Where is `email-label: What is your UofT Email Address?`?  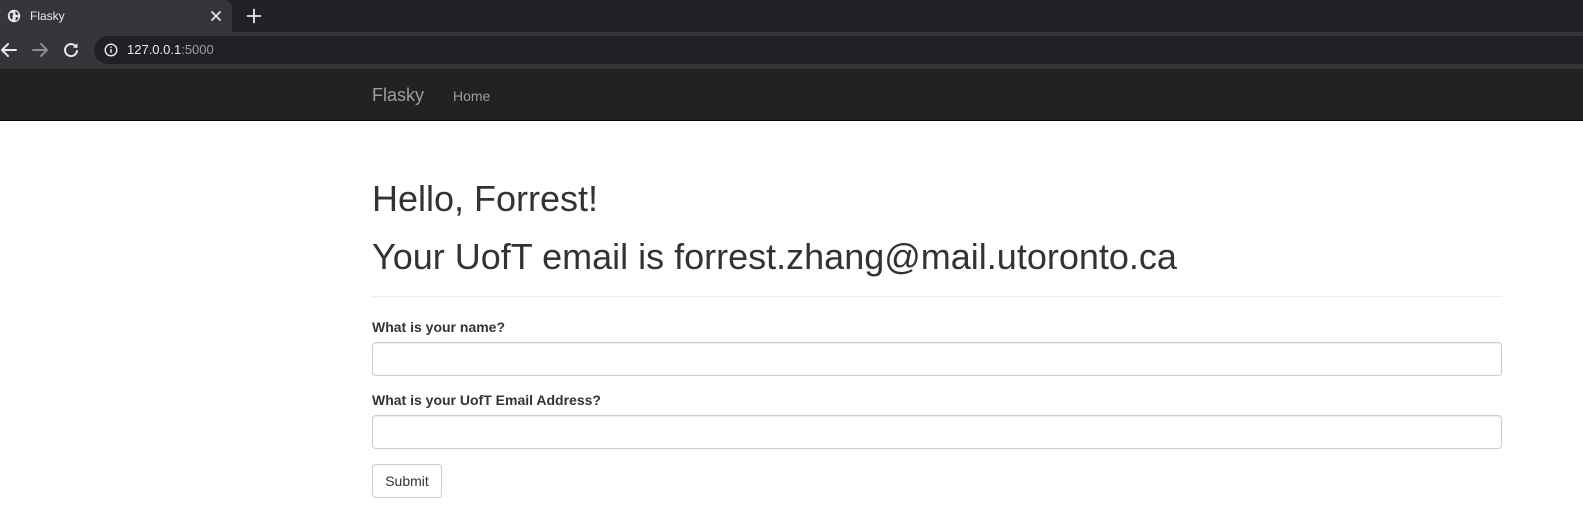 email-label: What is your UofT Email Address? is located at coordinates (486, 400).